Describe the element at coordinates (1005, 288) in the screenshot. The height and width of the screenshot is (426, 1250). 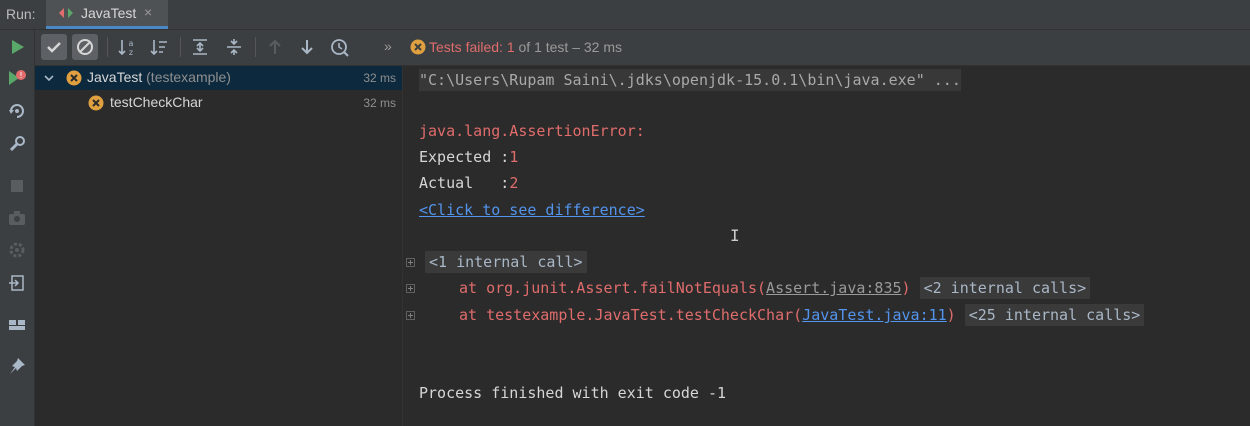
I see `internal-calls-fold: <2 internal calls>` at that location.